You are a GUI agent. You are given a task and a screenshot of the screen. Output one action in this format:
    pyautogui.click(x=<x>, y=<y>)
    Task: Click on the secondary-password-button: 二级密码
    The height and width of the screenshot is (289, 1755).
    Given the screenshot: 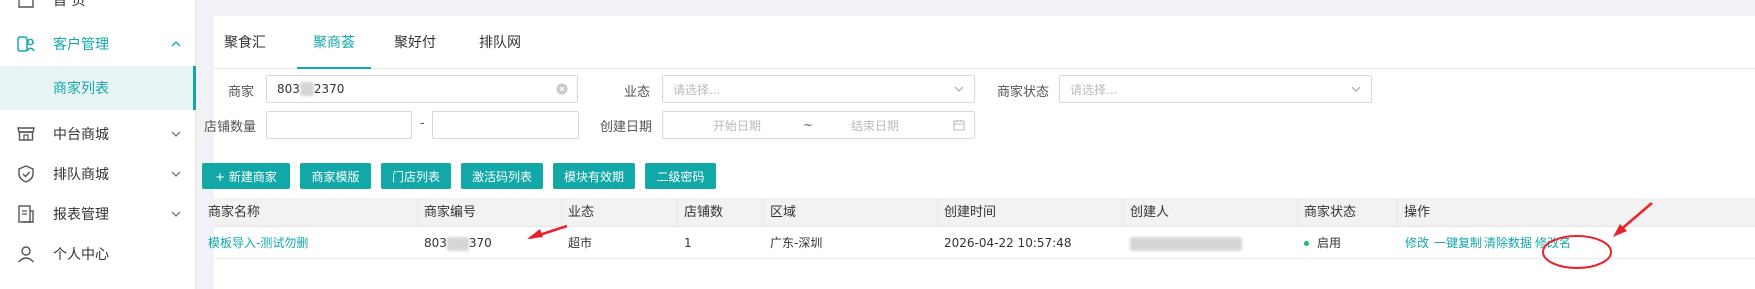 What is the action you would take?
    pyautogui.click(x=680, y=176)
    